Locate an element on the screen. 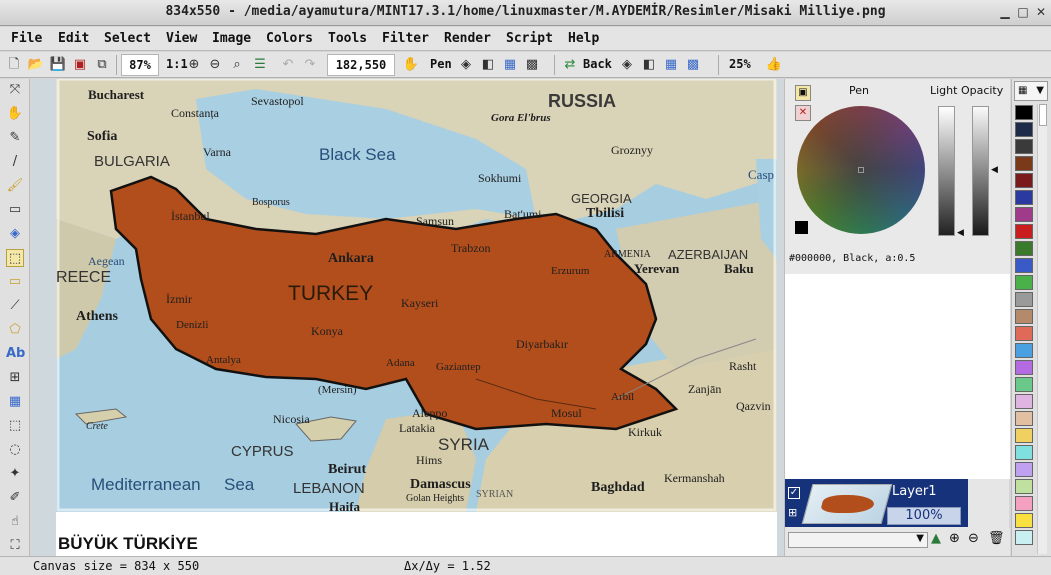 The height and width of the screenshot is (575, 1051). menu-view: View is located at coordinates (181, 38).